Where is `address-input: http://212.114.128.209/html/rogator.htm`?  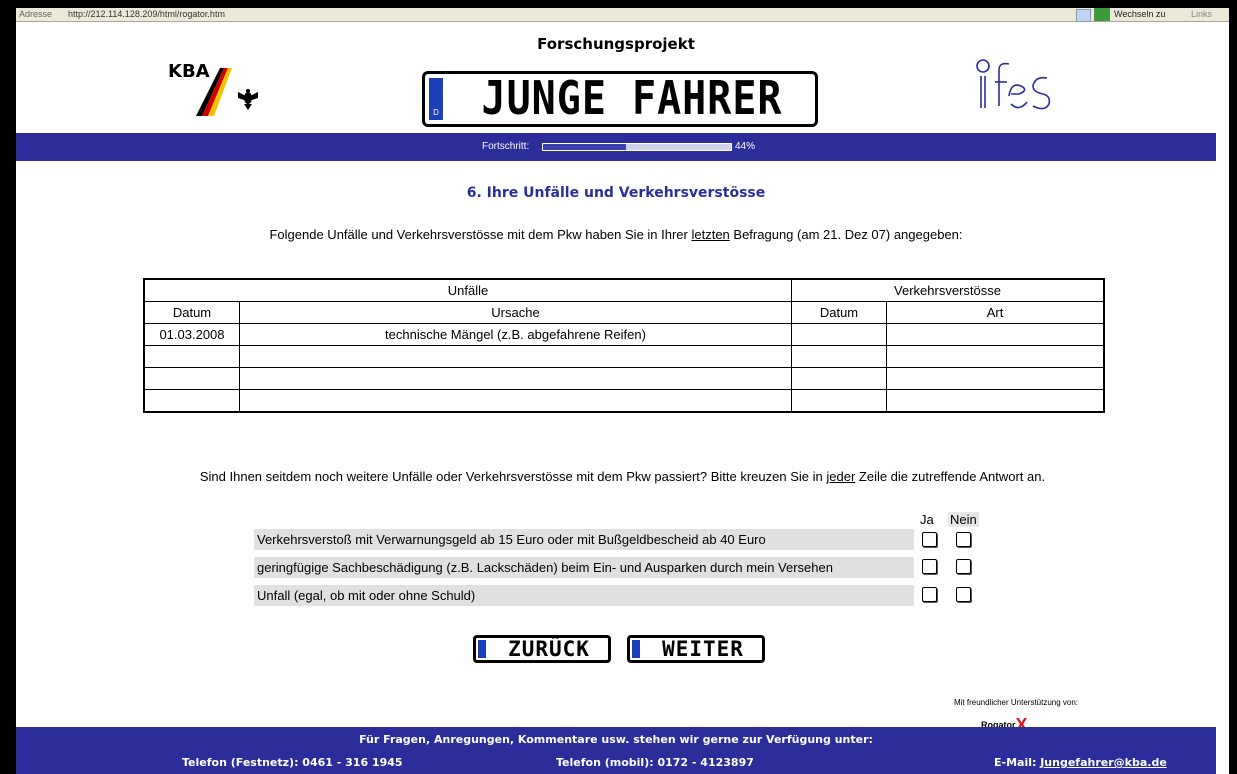 address-input: http://212.114.128.209/html/rogator.htm is located at coordinates (146, 14).